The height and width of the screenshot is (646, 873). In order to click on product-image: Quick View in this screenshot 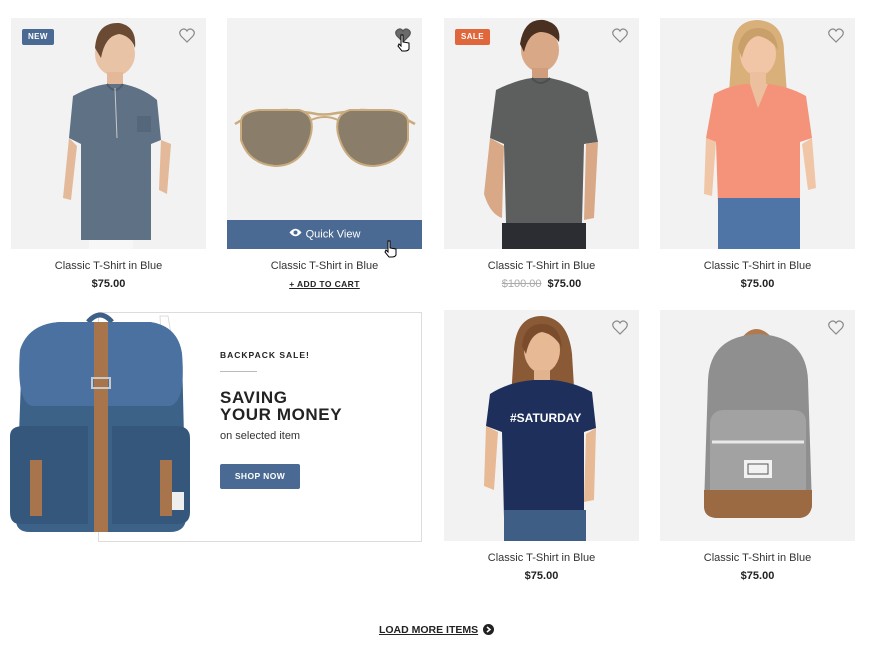, I will do `click(324, 133)`.